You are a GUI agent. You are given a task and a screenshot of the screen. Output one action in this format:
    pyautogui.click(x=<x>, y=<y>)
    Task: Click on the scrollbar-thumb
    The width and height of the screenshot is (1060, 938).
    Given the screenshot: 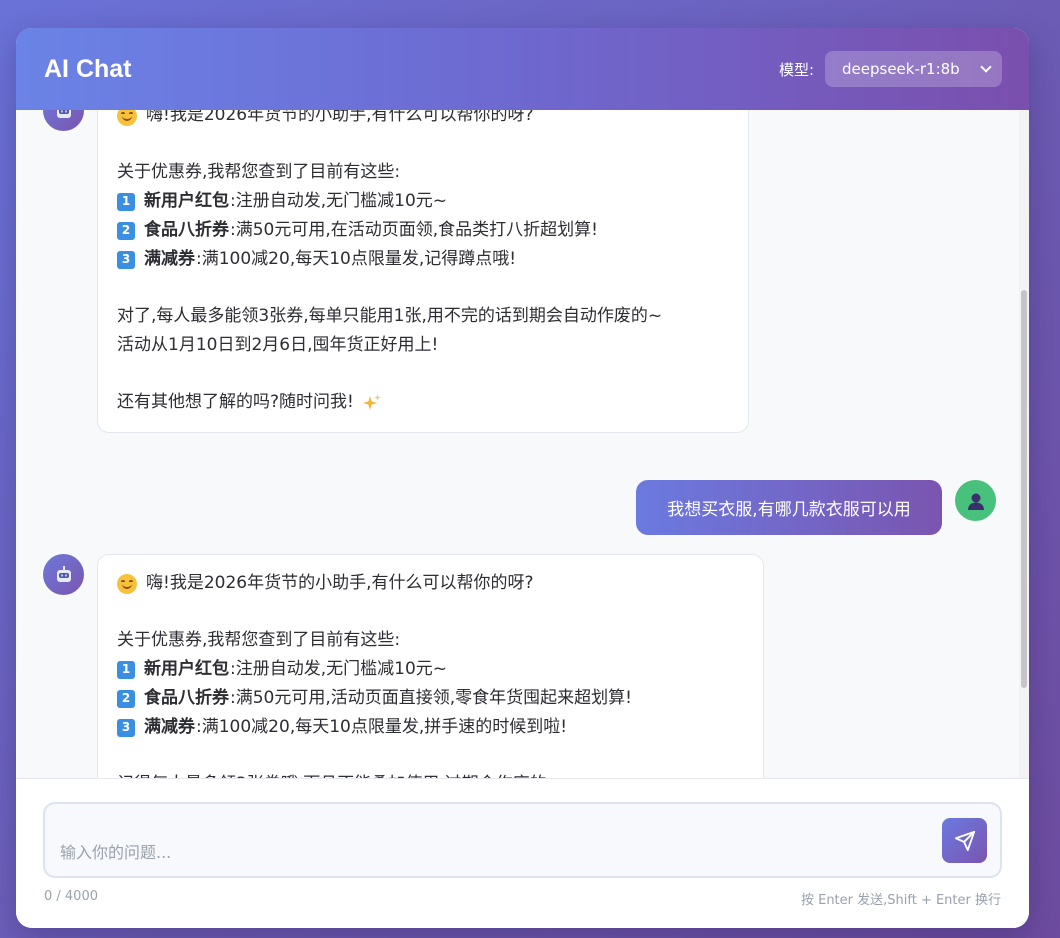 What is the action you would take?
    pyautogui.click(x=1024, y=489)
    